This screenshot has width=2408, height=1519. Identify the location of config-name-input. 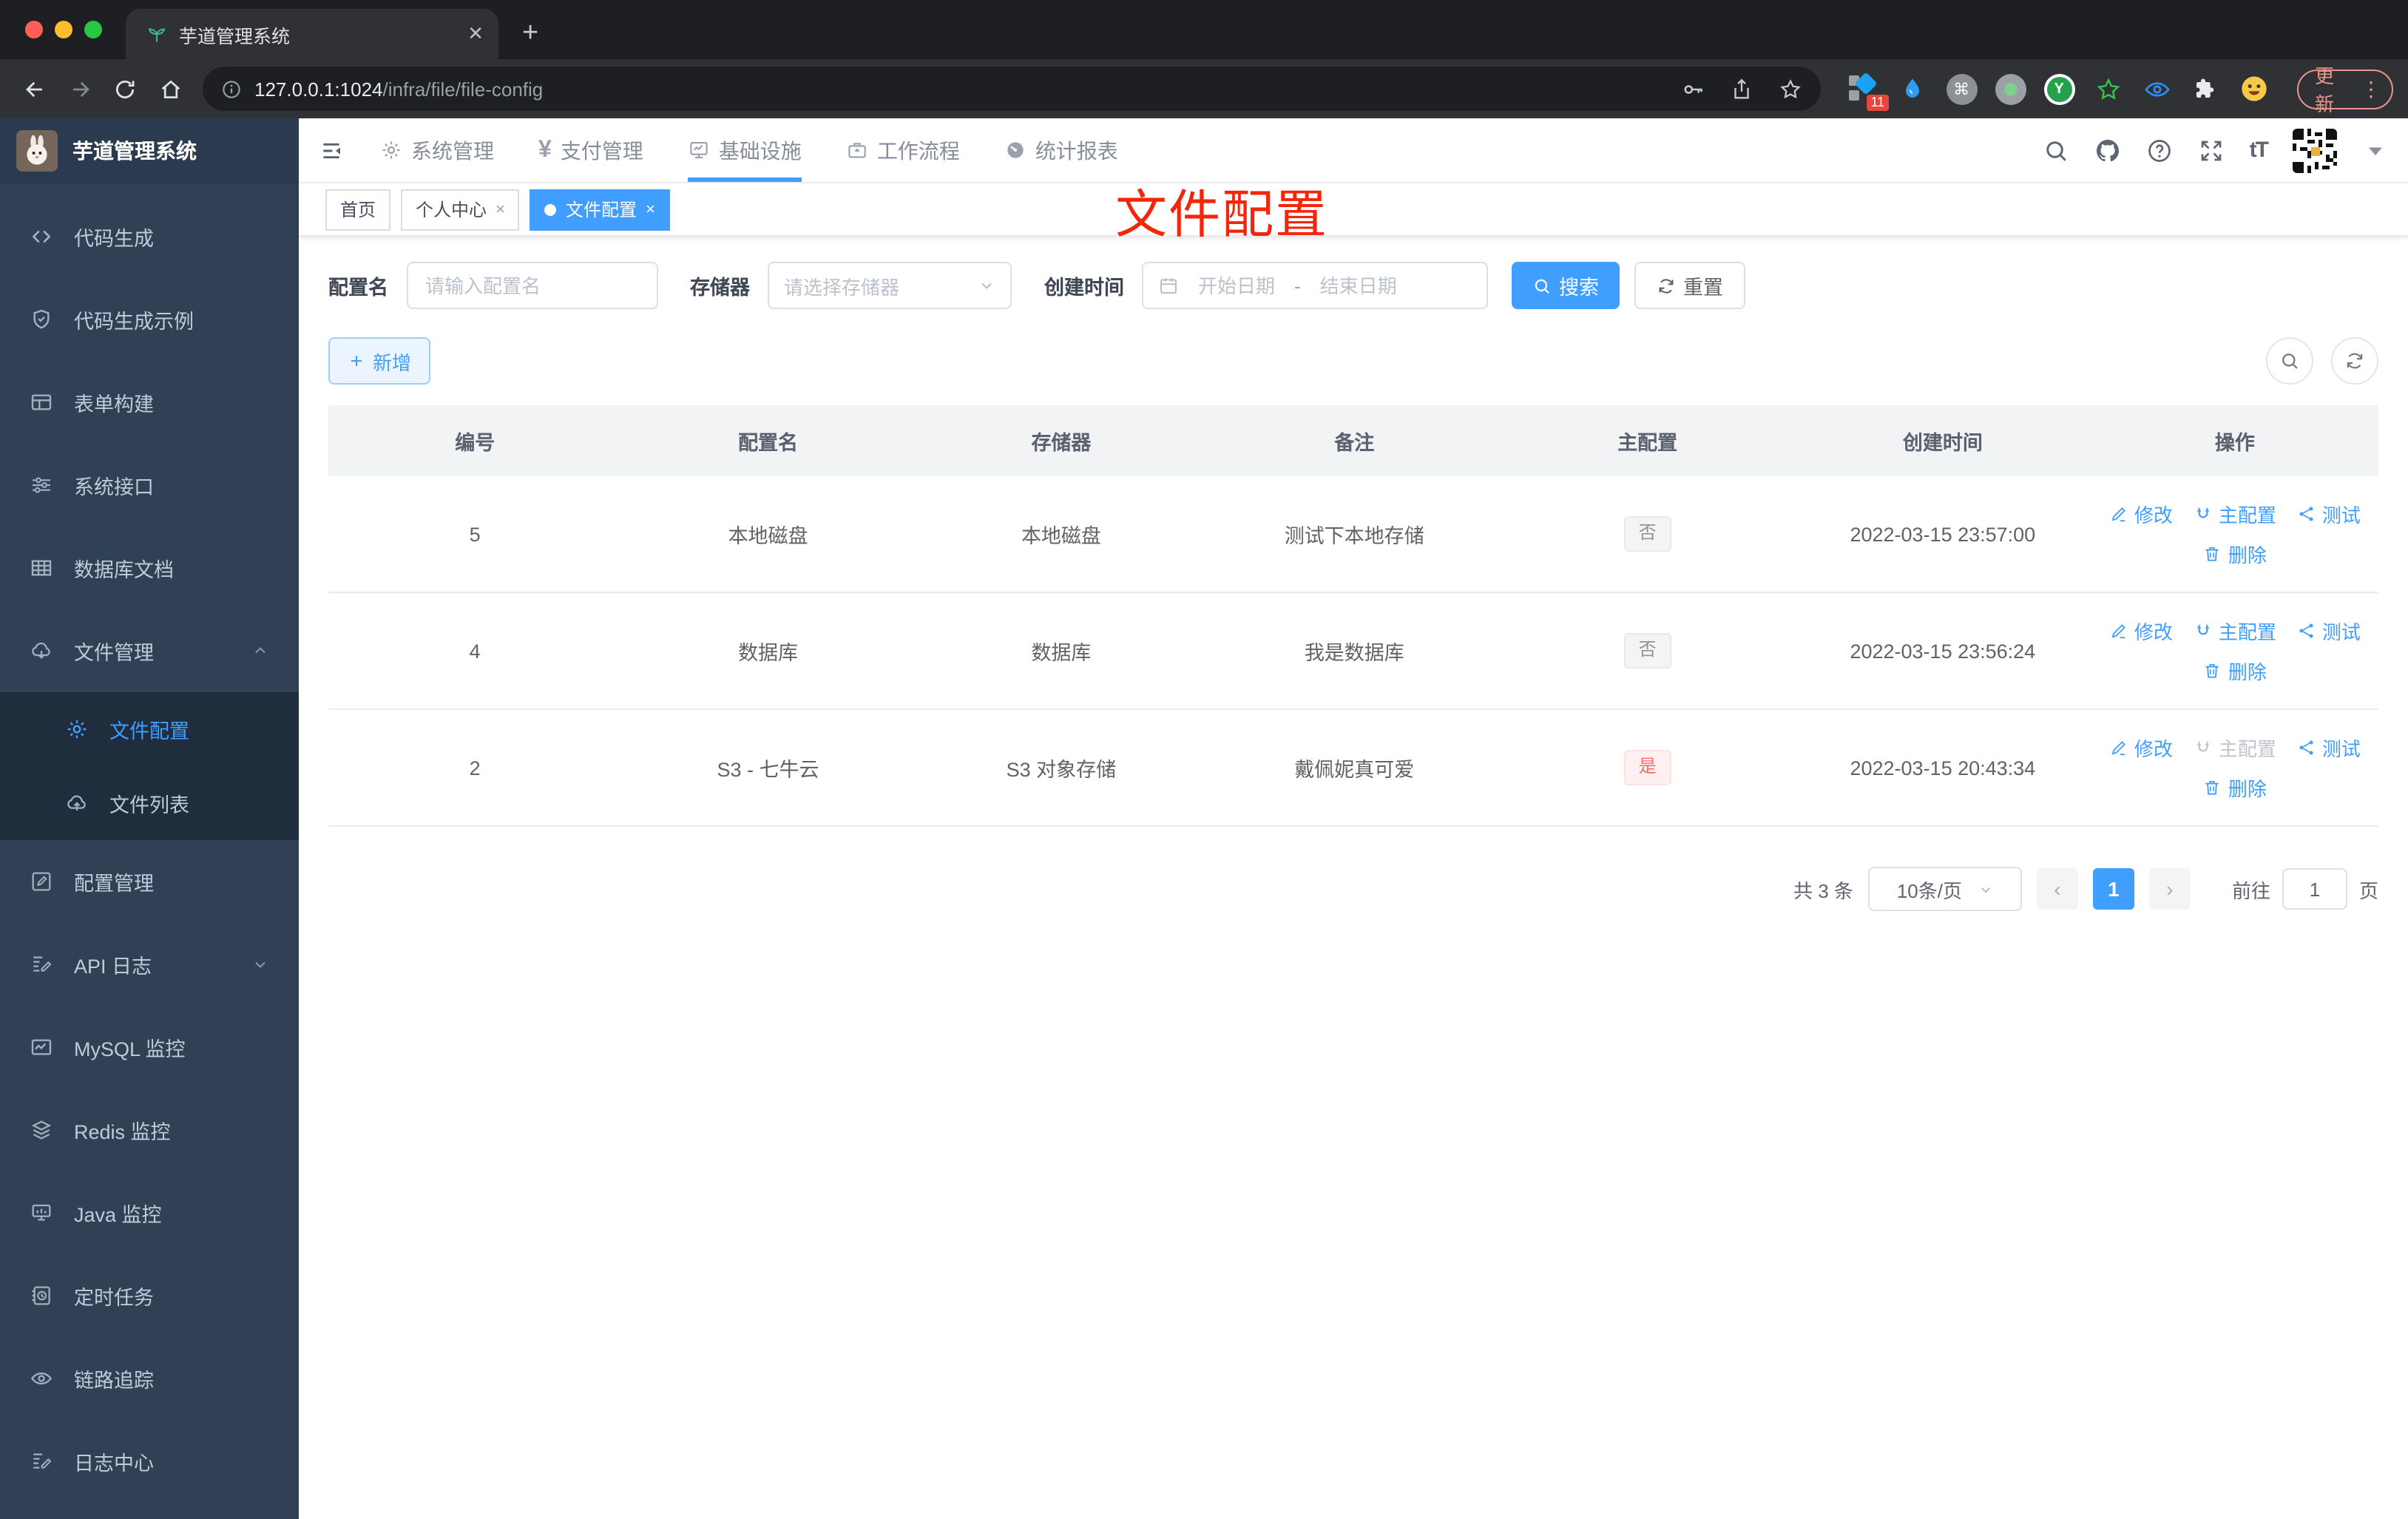
(531, 285).